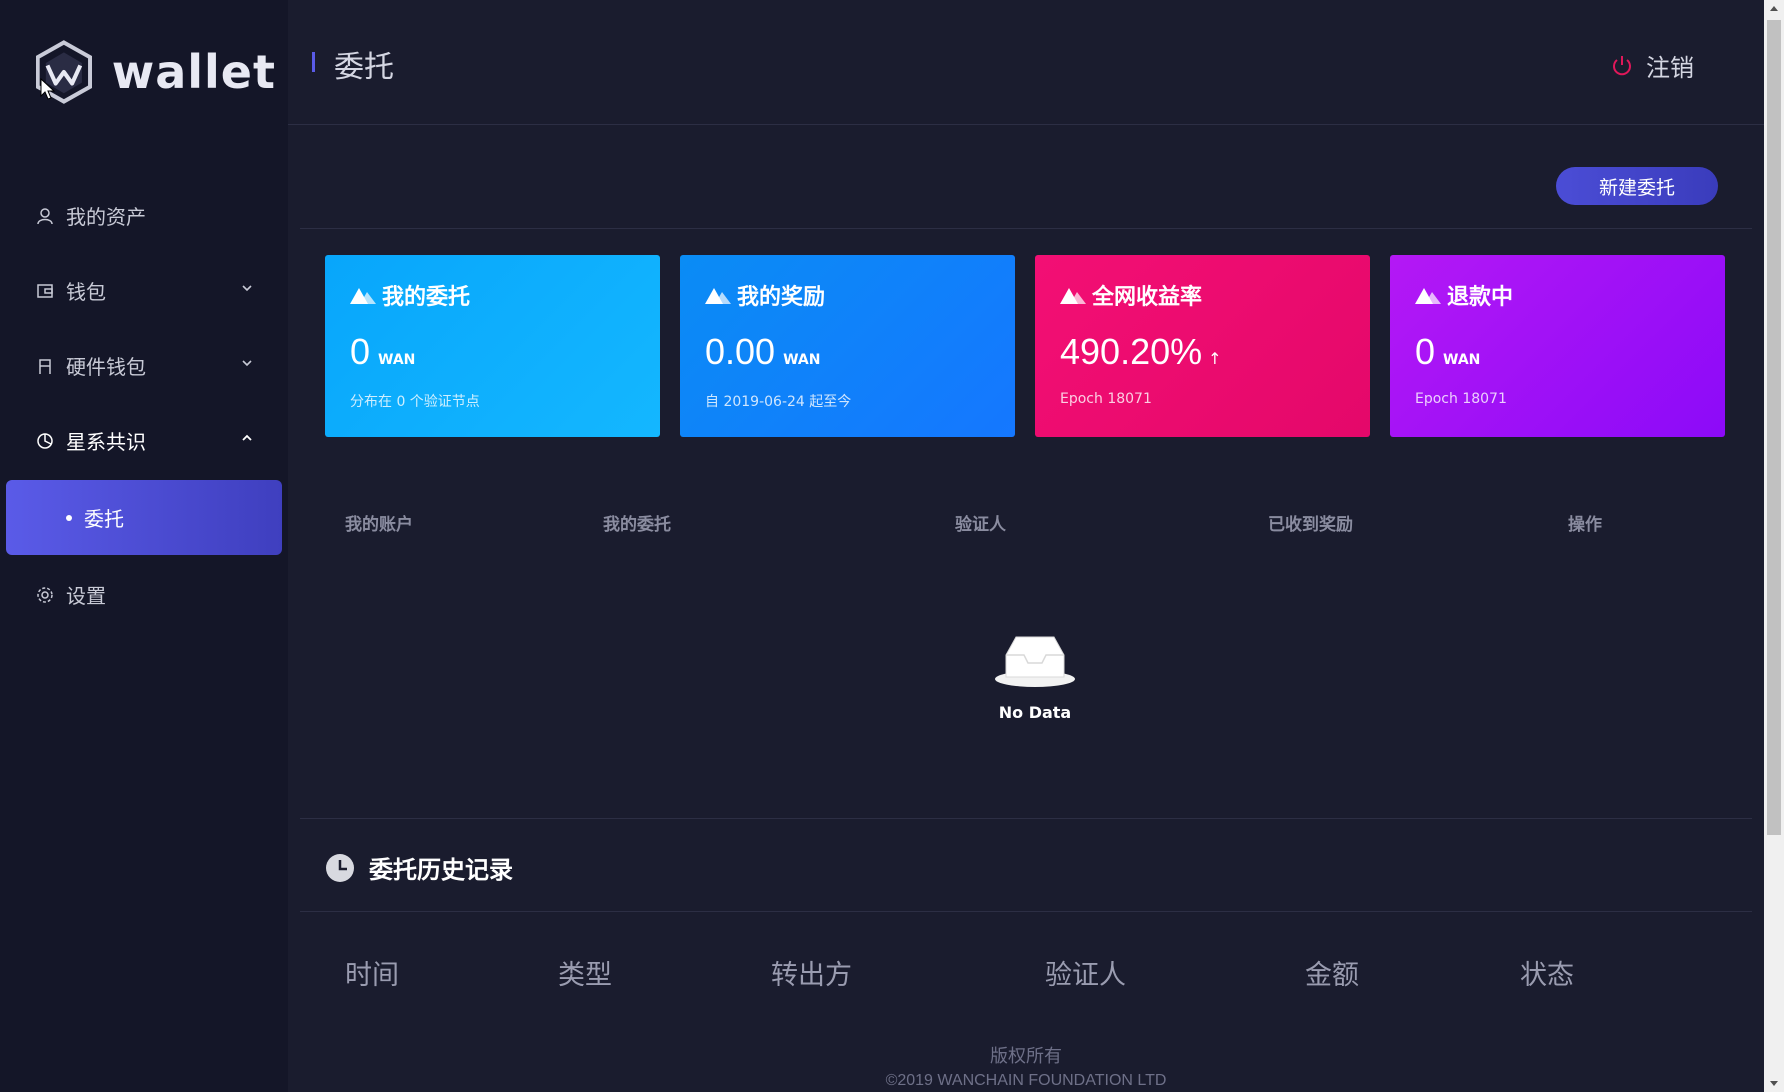 The image size is (1784, 1092). I want to click on app-logo: wallet, so click(156, 72).